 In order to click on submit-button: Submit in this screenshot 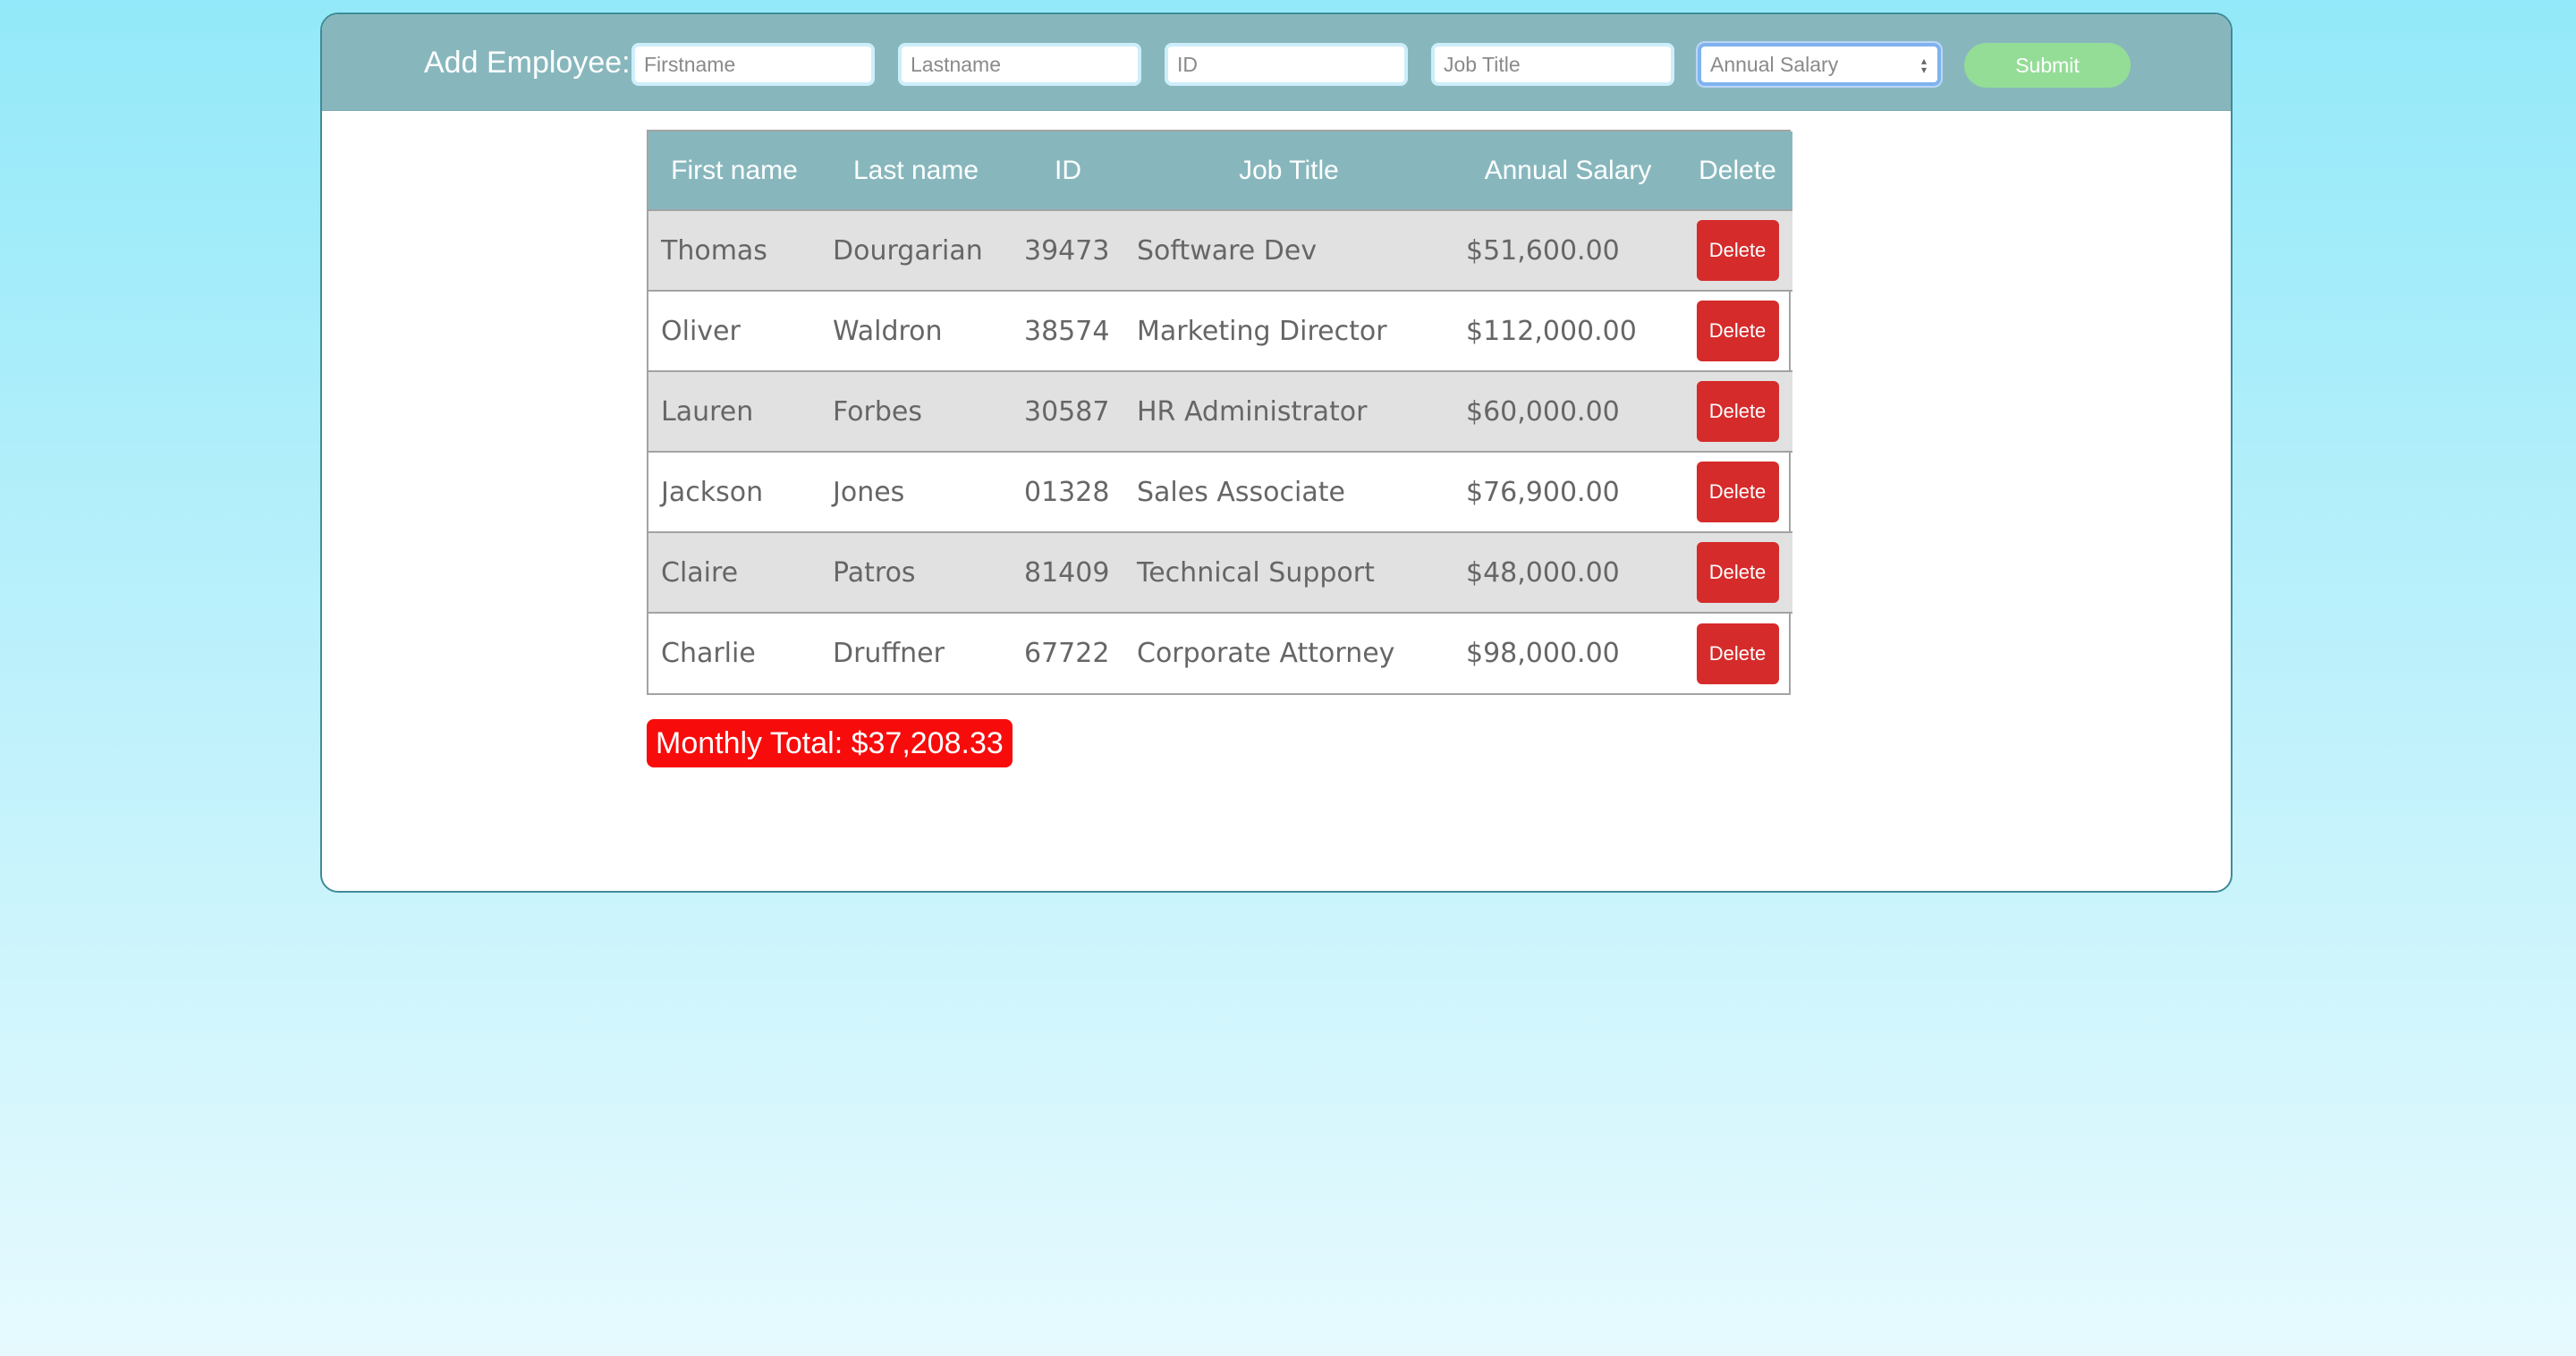, I will do `click(2047, 65)`.